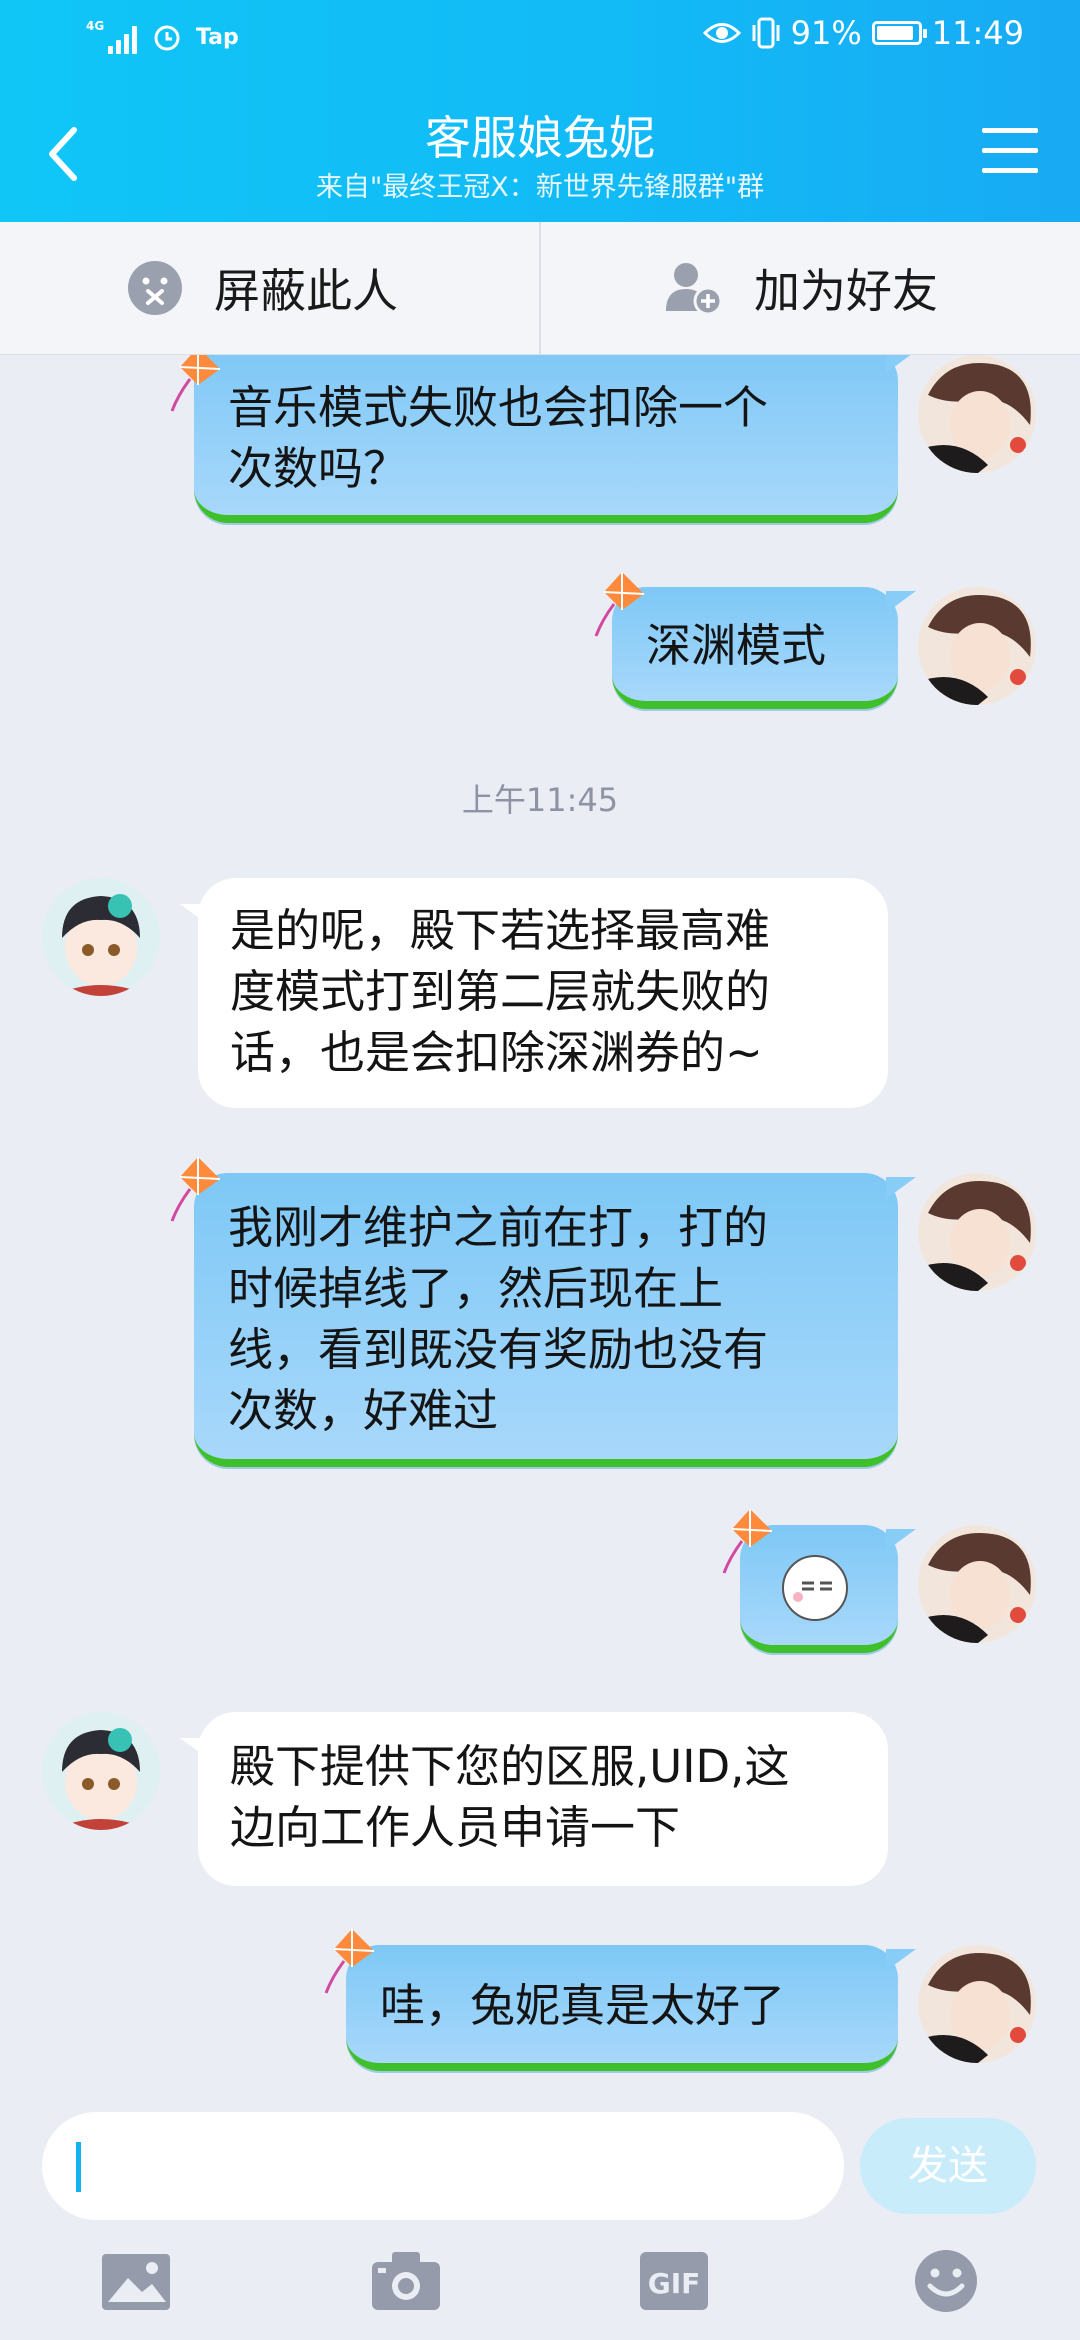 The image size is (1080, 2340). What do you see at coordinates (500, 991) in the screenshot?
I see `message-text: 度模式打到第二层就失败的` at bounding box center [500, 991].